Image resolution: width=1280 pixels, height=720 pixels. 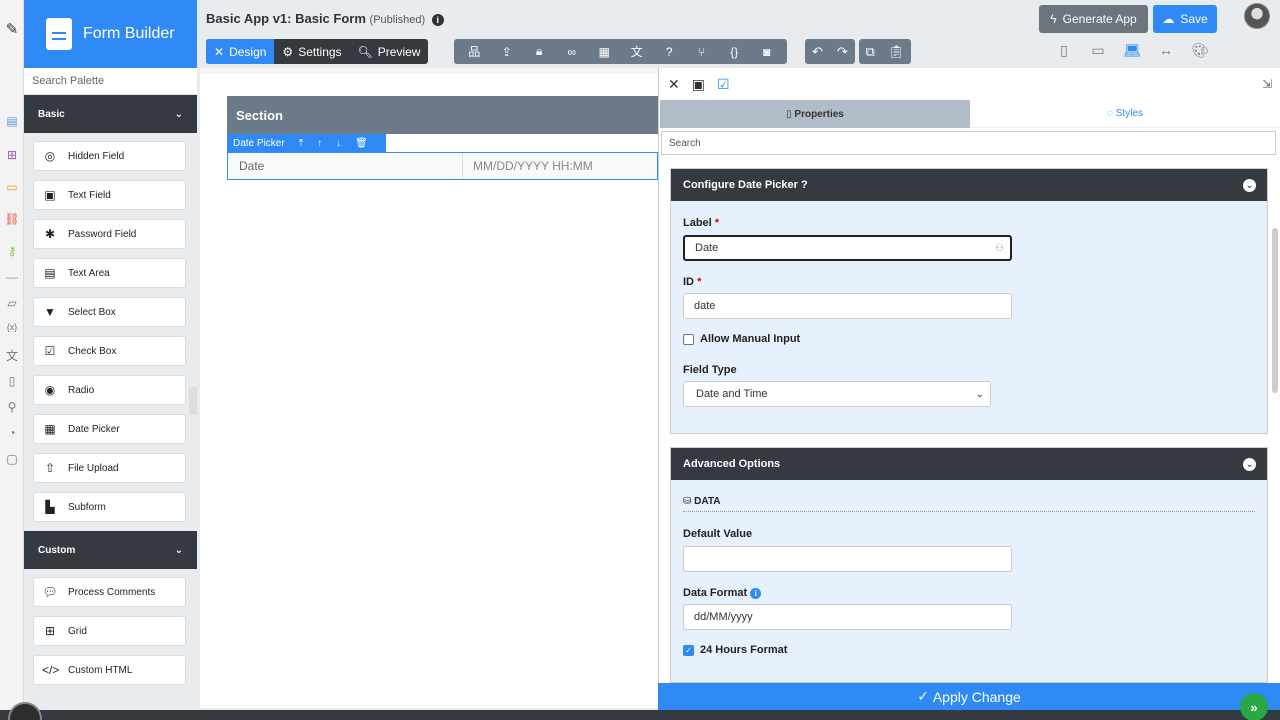 I want to click on save-label: Save, so click(x=1194, y=19).